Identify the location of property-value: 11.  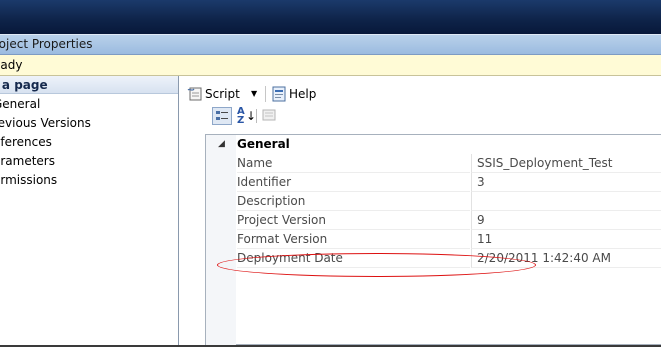
(566, 239).